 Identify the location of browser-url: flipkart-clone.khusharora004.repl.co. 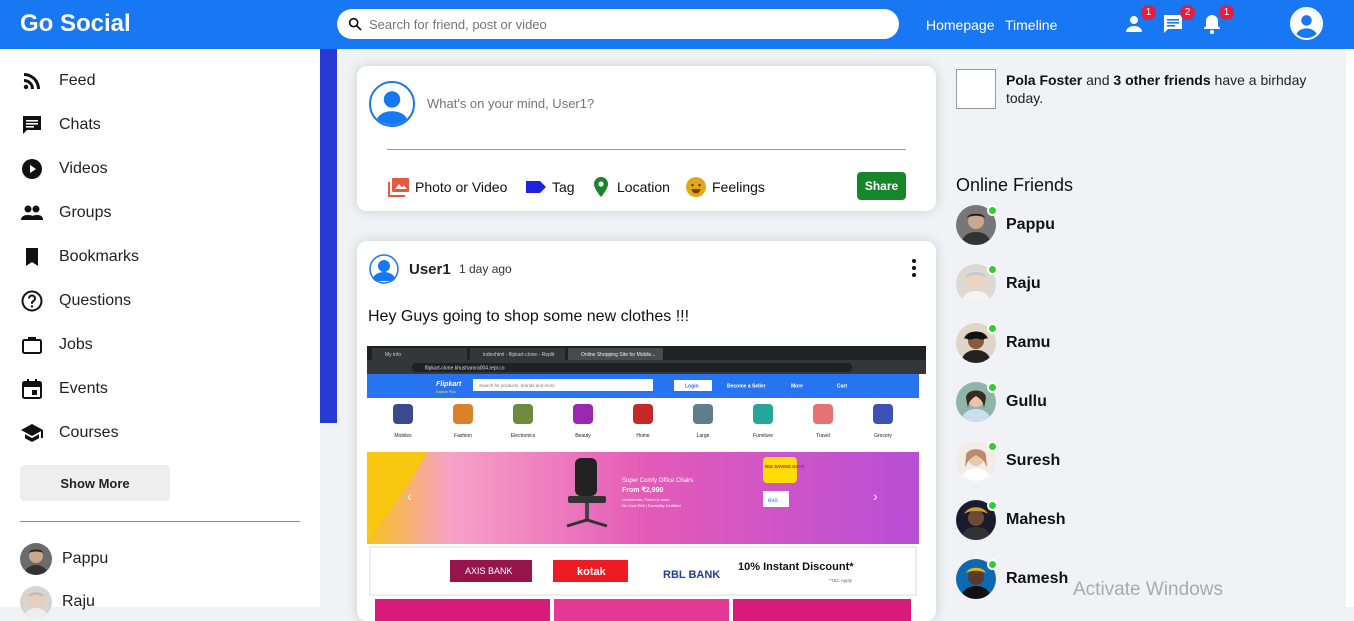
(465, 369).